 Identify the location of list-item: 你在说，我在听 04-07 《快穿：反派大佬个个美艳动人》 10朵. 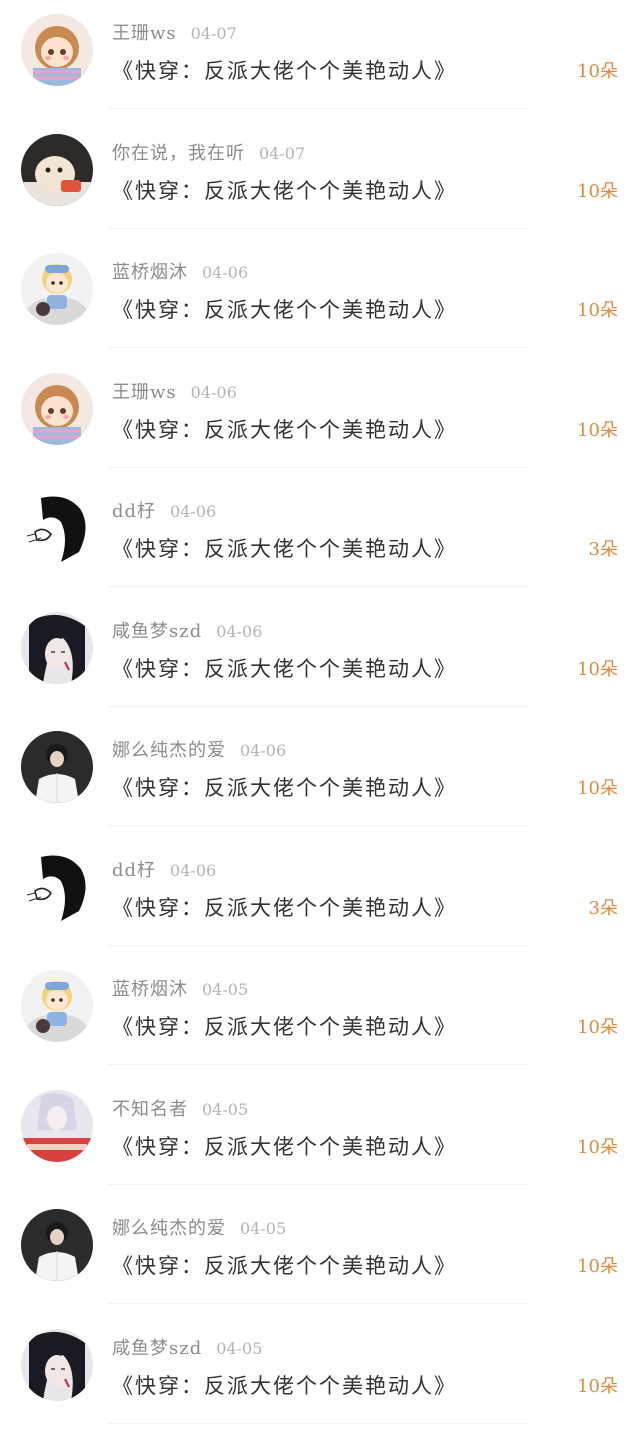
(320, 180).